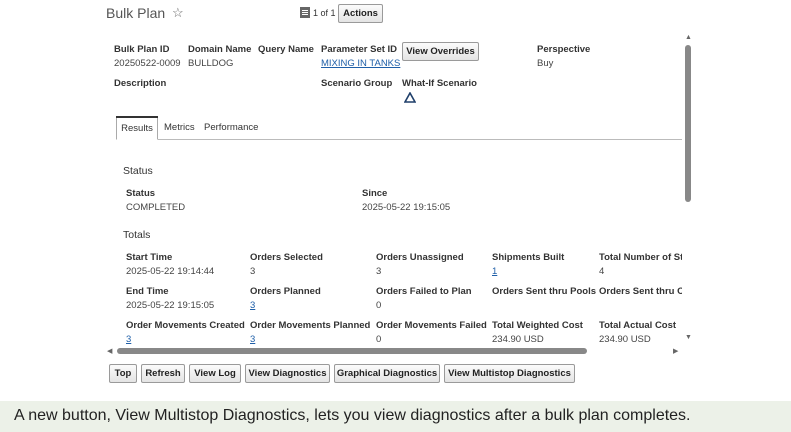 This screenshot has width=791, height=432. Describe the element at coordinates (215, 373) in the screenshot. I see `view-log-button: View Log` at that location.